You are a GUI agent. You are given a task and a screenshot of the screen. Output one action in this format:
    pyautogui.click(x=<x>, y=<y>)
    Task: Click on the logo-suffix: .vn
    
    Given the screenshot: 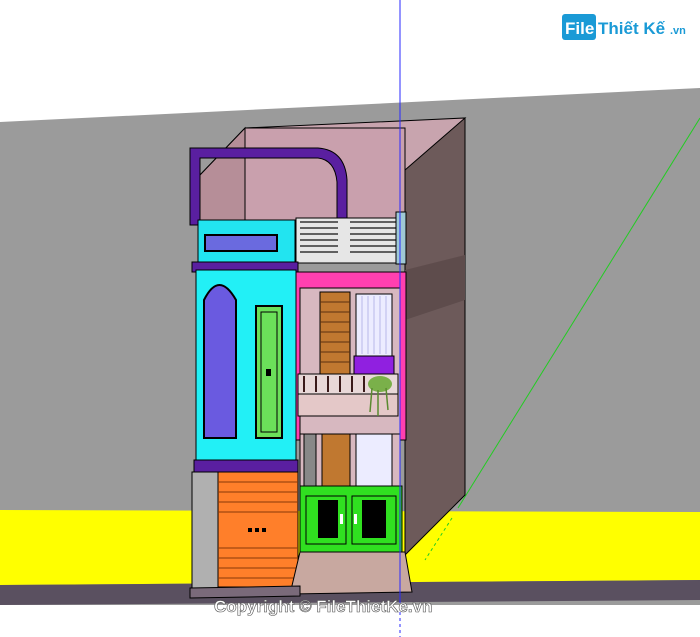 What is the action you would take?
    pyautogui.click(x=678, y=31)
    